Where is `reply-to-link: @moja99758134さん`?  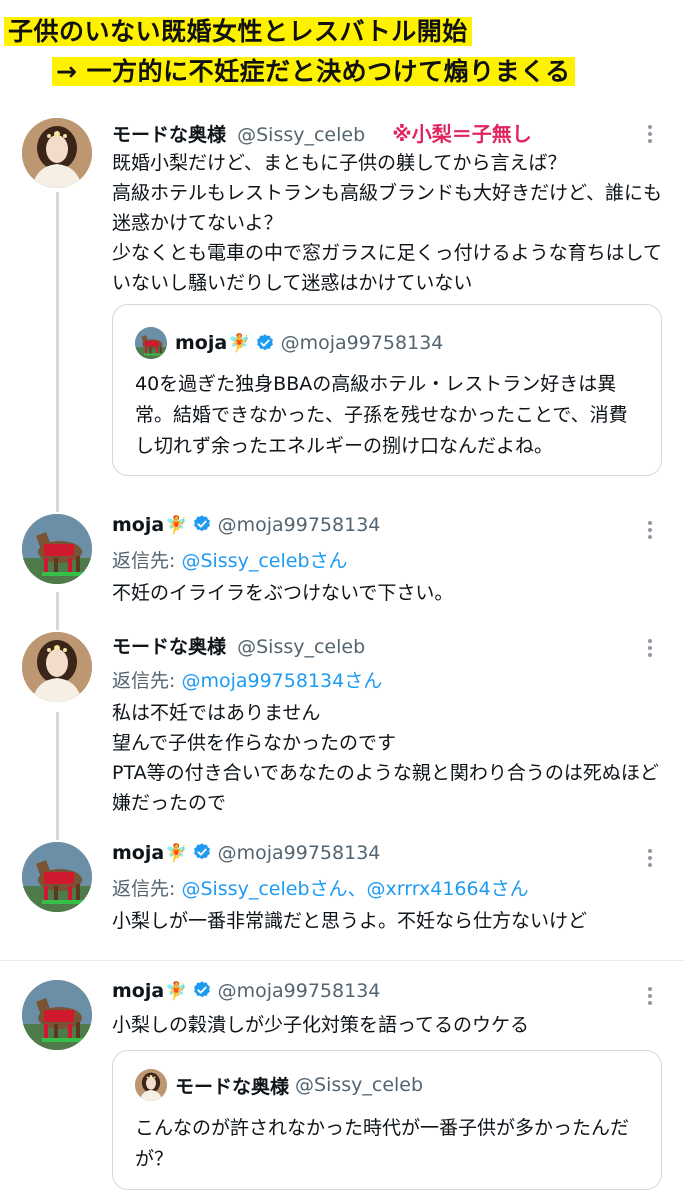 reply-to-link: @moja99758134さん is located at coordinates (281, 681).